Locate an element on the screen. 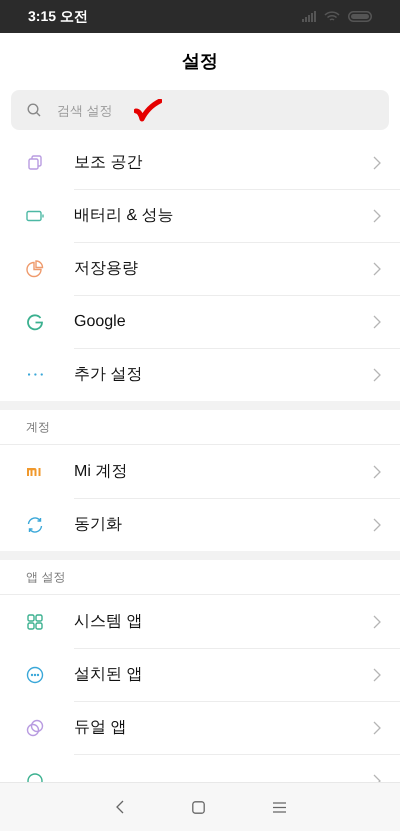 This screenshot has width=400, height=831. item-label: Google is located at coordinates (100, 322).